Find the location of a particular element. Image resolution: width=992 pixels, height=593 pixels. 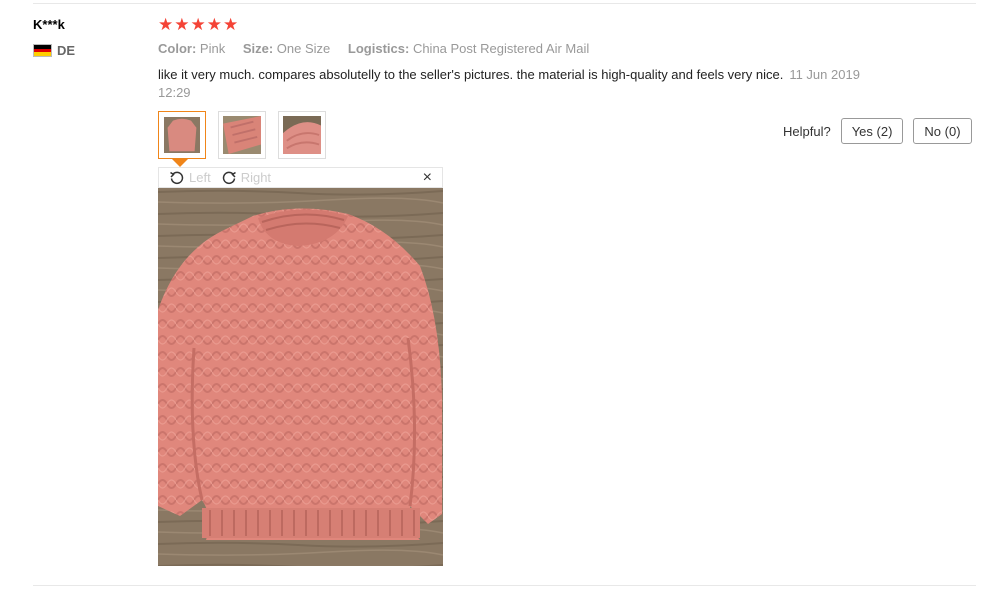

attribute-color: Color: Pink is located at coordinates (191, 48).